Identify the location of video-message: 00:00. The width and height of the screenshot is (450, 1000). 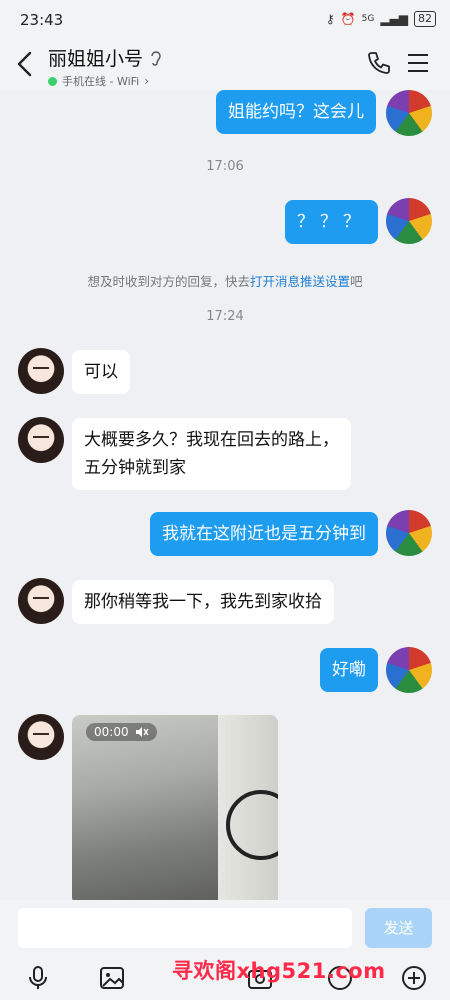
(175, 807).